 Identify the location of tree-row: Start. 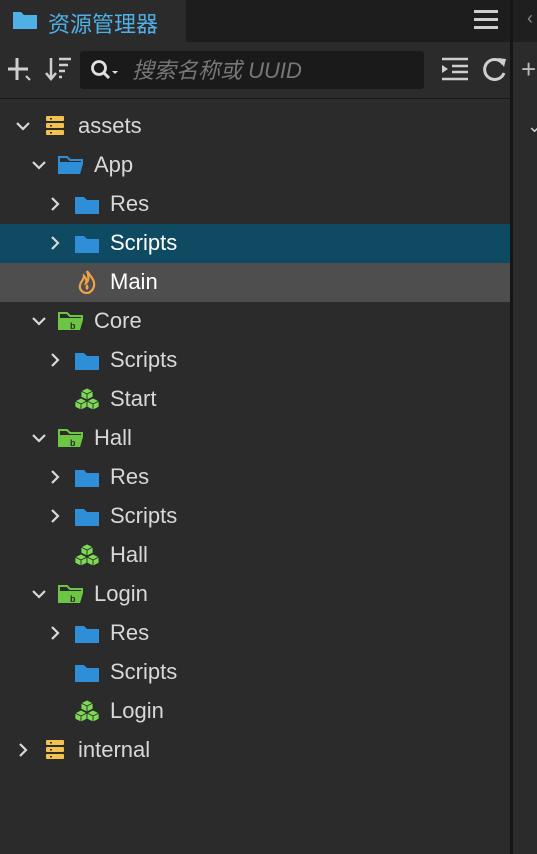
(255, 399).